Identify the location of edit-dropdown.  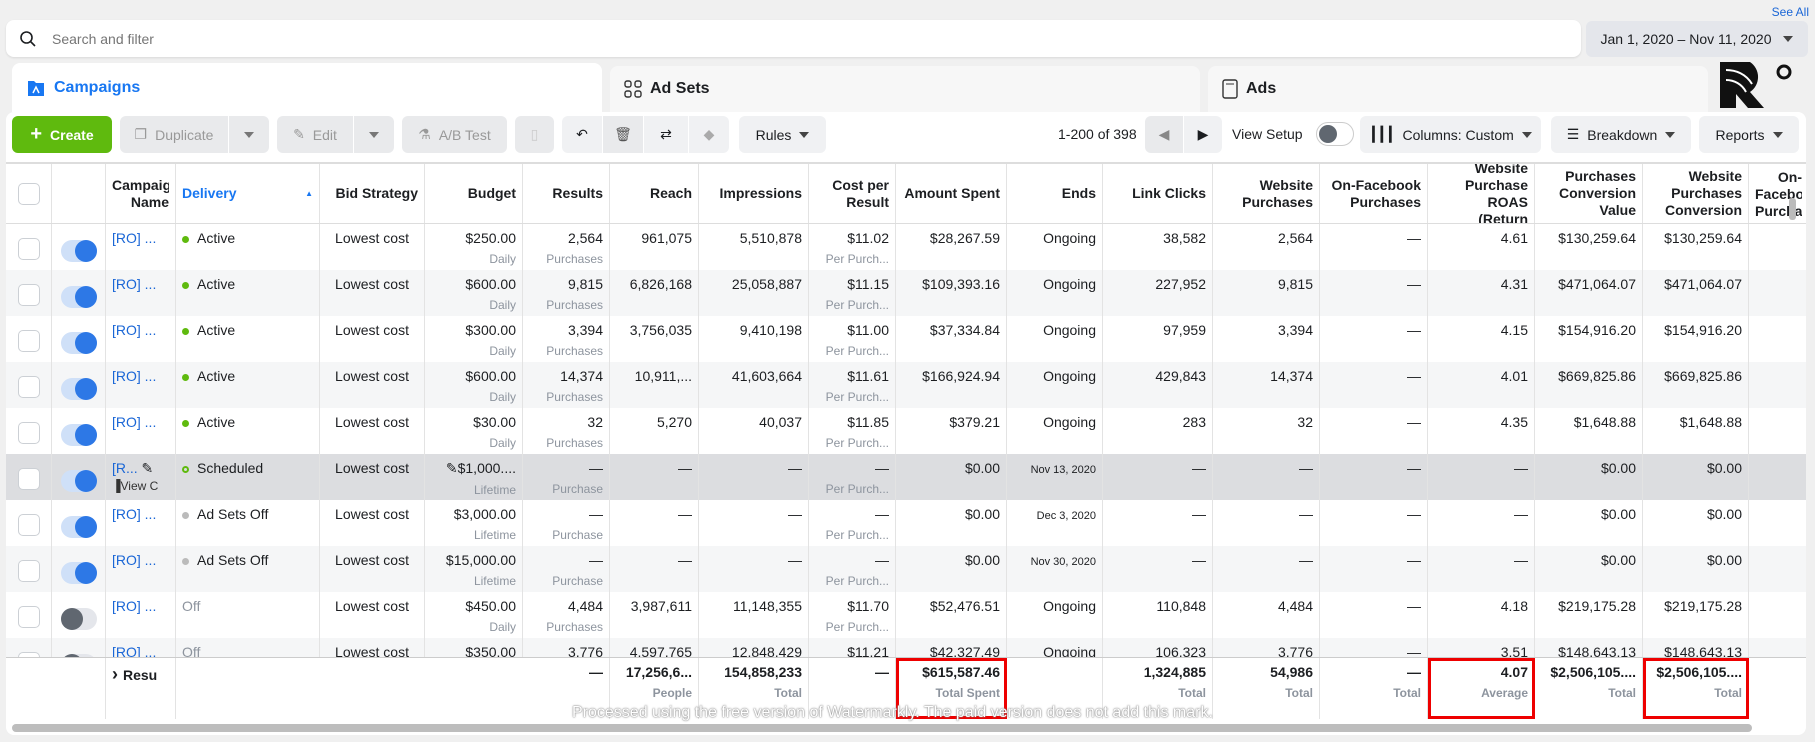
(374, 134).